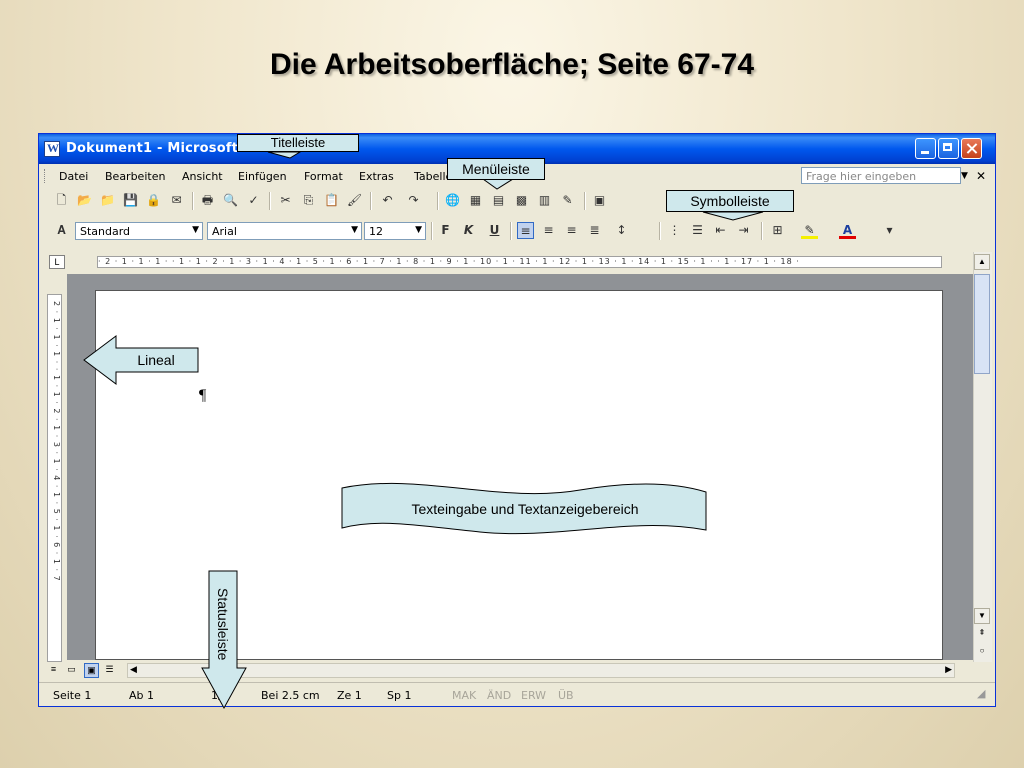 The width and height of the screenshot is (1024, 768). Describe the element at coordinates (964, 176) in the screenshot. I see `help-dropdown-icon: ▼` at that location.